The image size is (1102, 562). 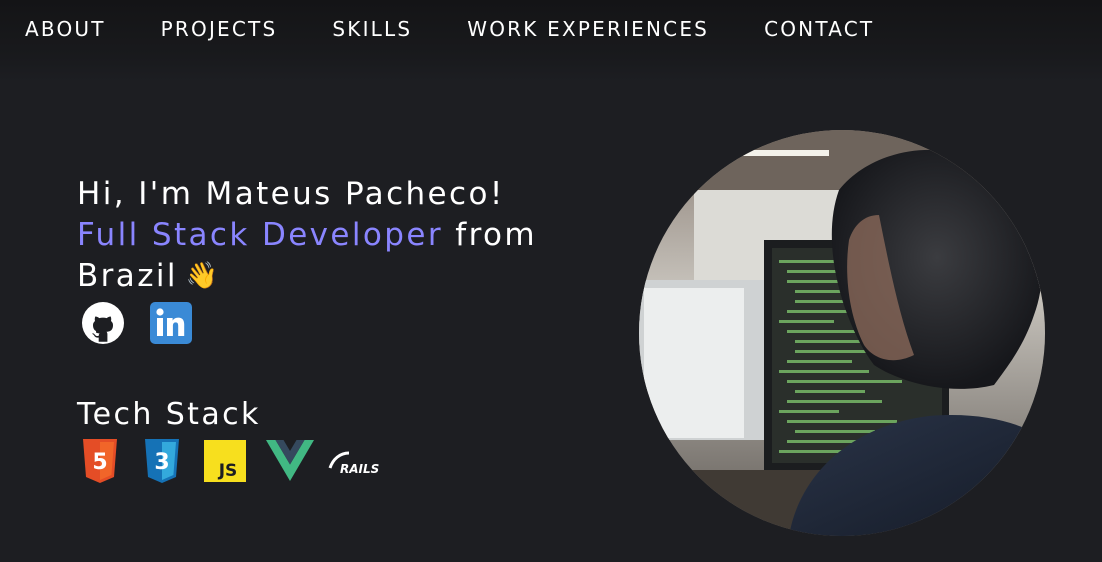 What do you see at coordinates (65, 29) in the screenshot?
I see `nav-link-about: ABOUT` at bounding box center [65, 29].